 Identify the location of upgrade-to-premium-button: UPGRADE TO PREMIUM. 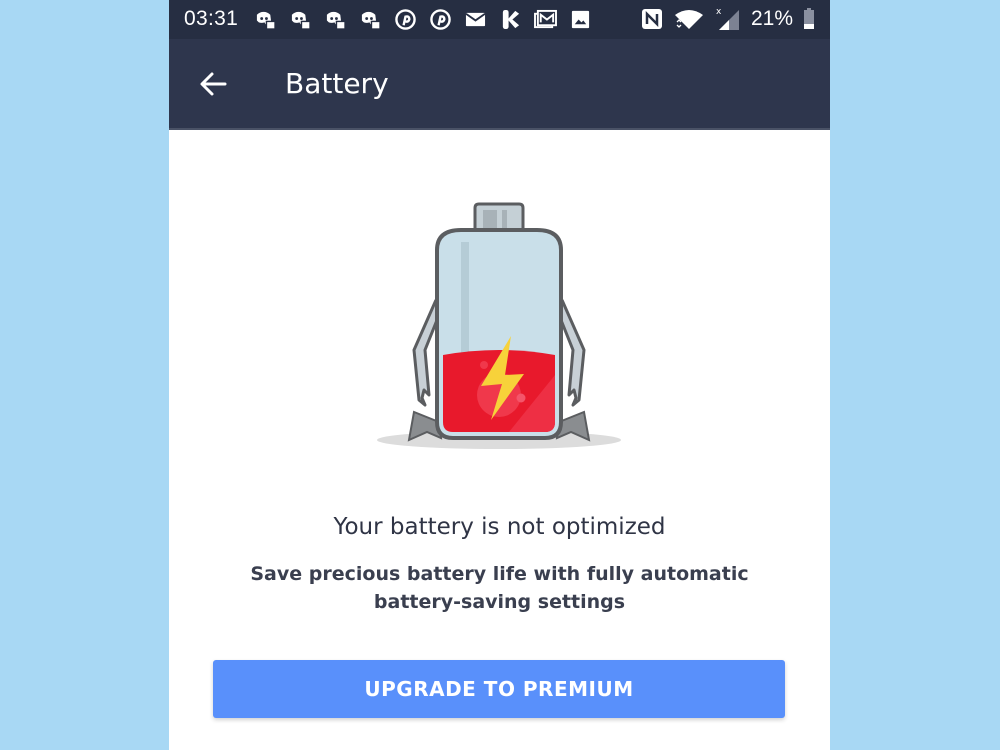
(499, 689).